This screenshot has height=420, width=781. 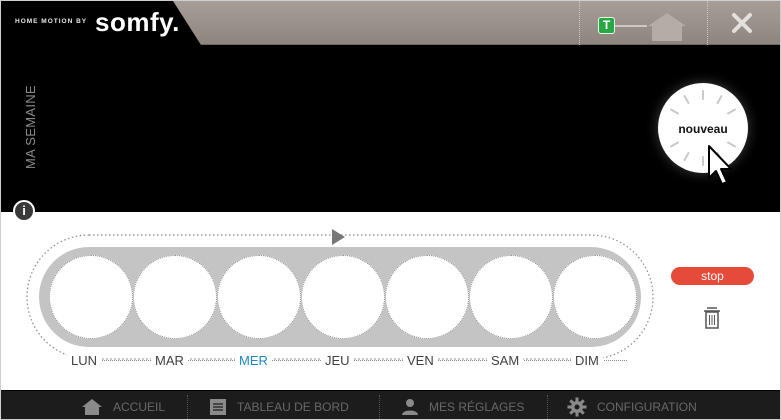 I want to click on stop-button: stop, so click(x=712, y=276).